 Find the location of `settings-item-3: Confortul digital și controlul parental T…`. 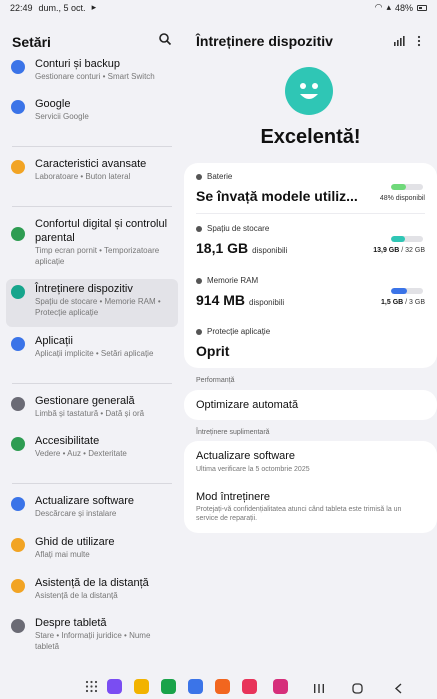

settings-item-3: Confortul digital și controlul parental T… is located at coordinates (92, 240).